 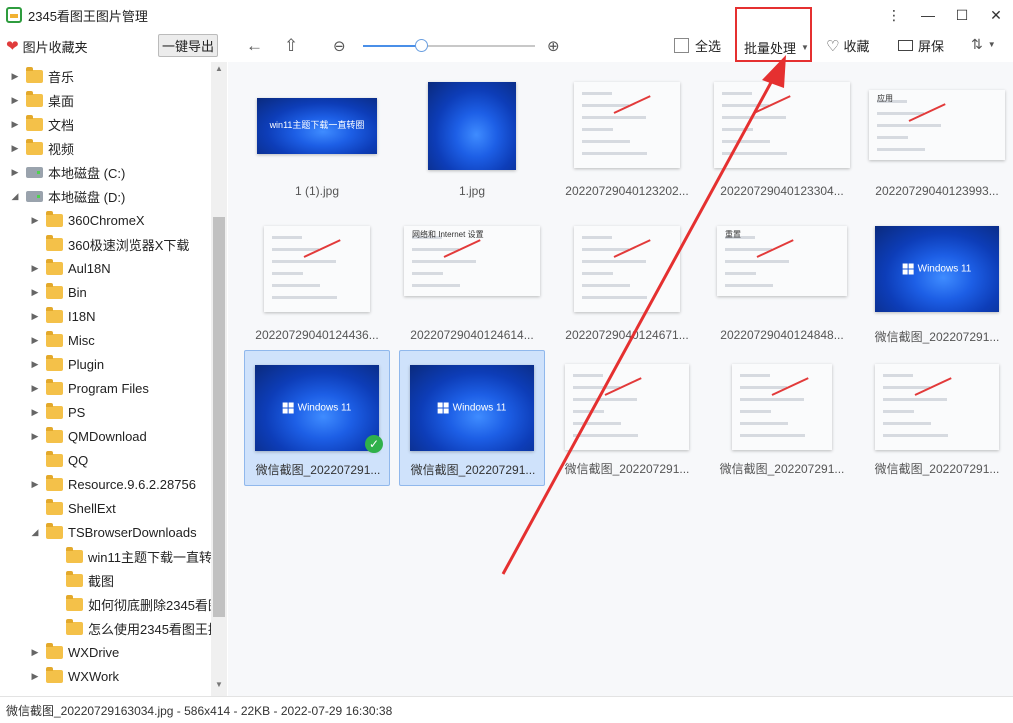 I want to click on tree-item: ▶ Plugin, so click(x=67, y=364).